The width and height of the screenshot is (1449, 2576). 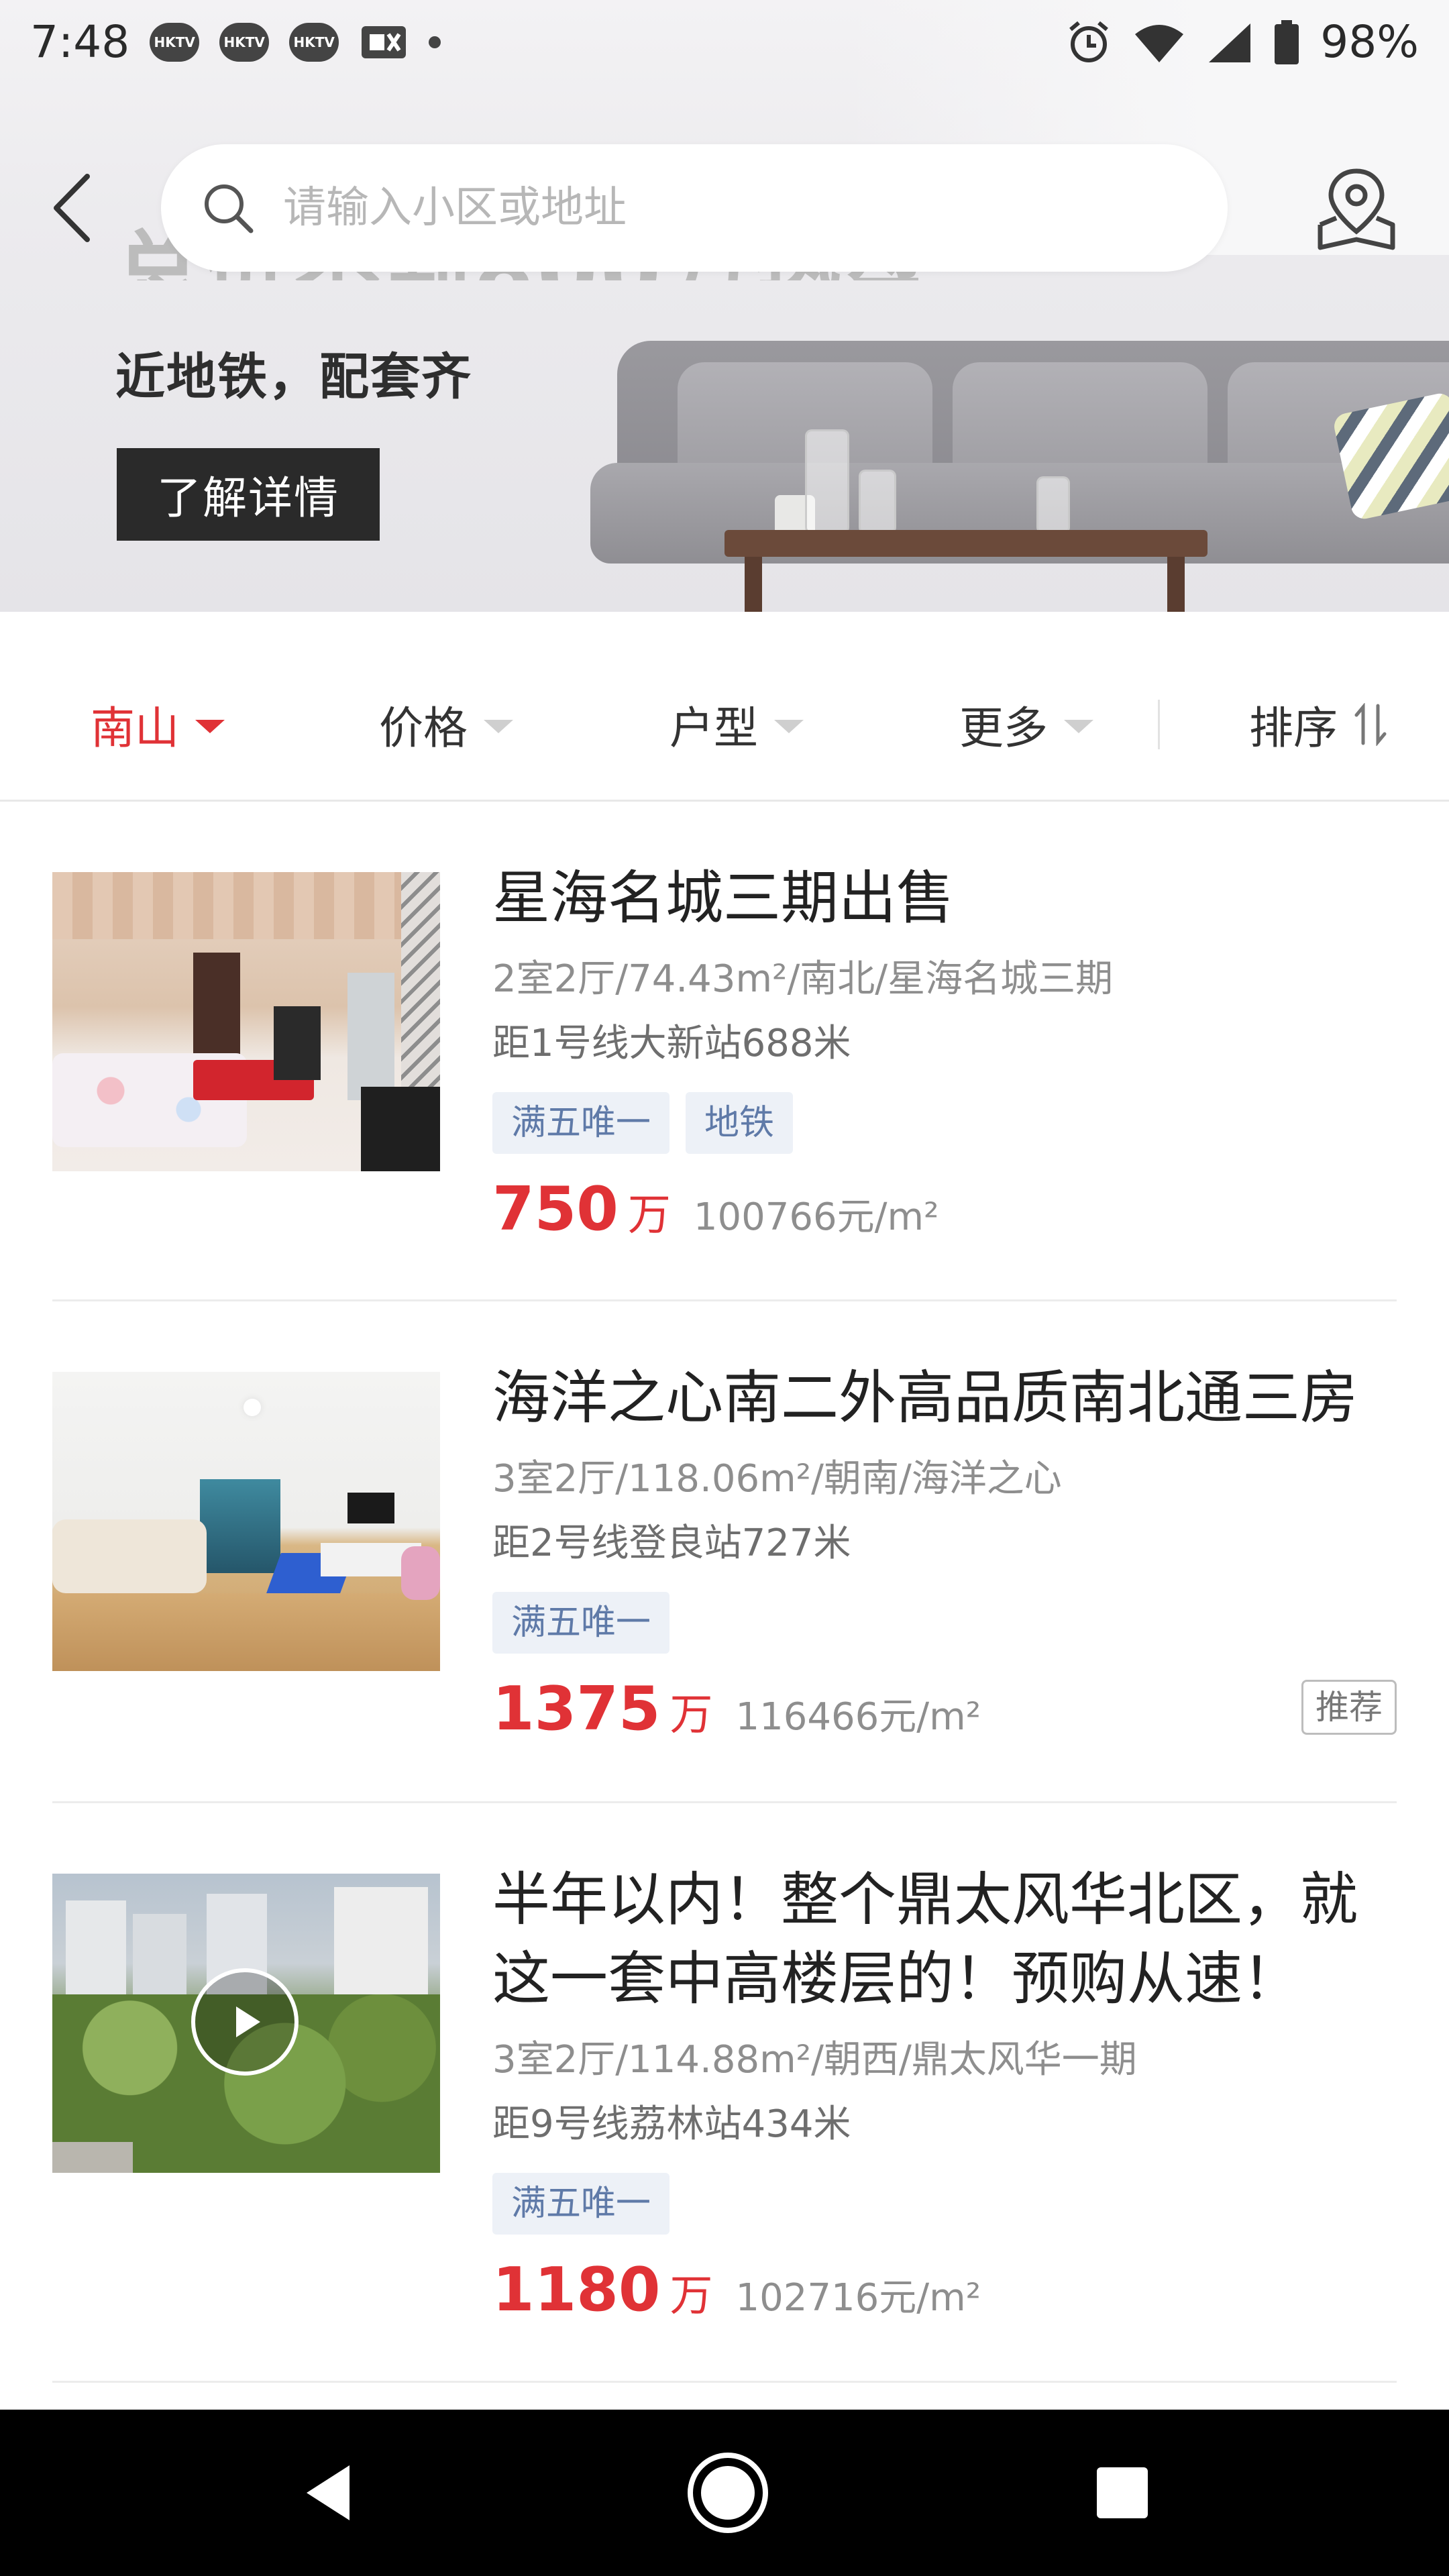 I want to click on search-input, so click(x=719, y=207).